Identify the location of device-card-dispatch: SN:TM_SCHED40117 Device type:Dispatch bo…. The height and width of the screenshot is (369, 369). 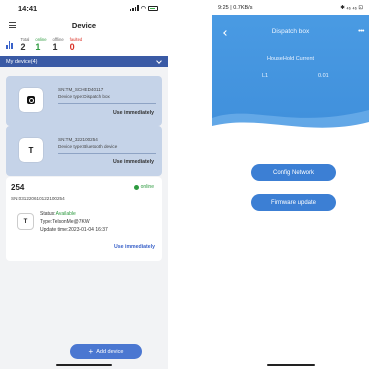
(84, 101).